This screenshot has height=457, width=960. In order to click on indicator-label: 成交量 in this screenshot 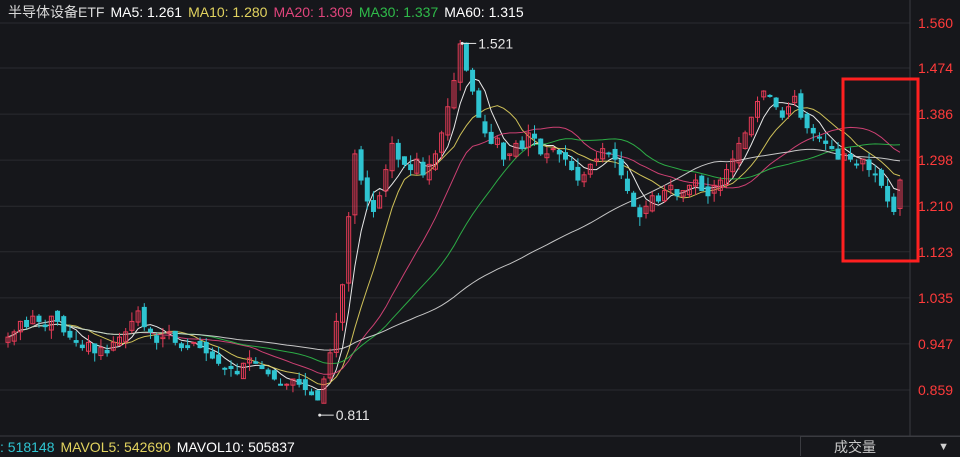, I will do `click(855, 447)`.